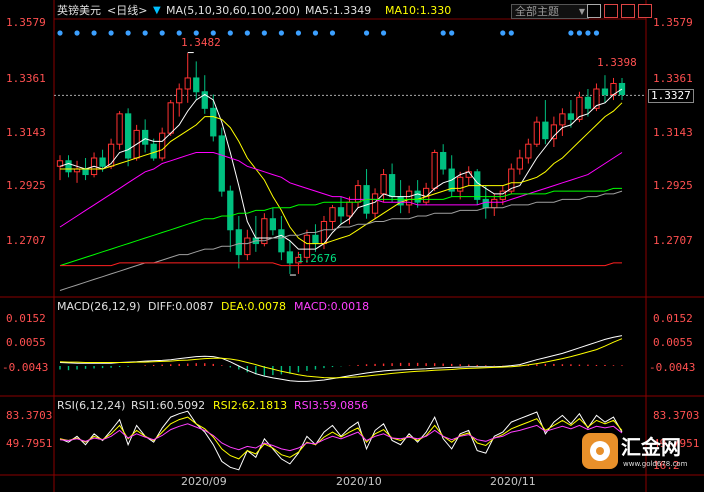 The height and width of the screenshot is (492, 704). Describe the element at coordinates (676, 415) in the screenshot. I see `rsi-tick-right: 83.3703` at that location.